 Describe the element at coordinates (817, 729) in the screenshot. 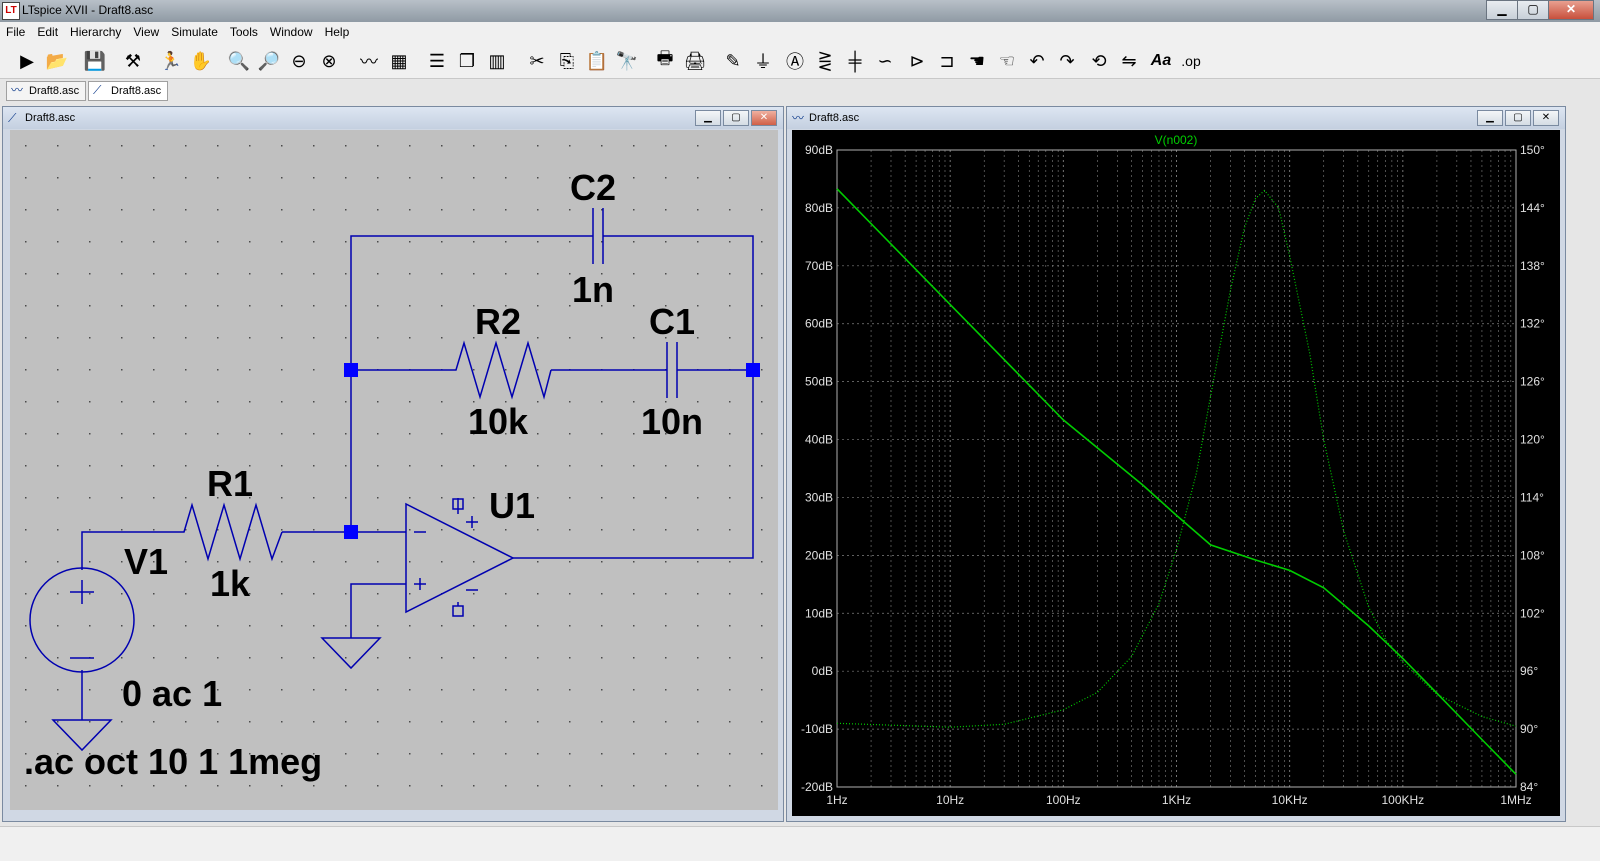

I see `y-tick-label: -10dB` at that location.